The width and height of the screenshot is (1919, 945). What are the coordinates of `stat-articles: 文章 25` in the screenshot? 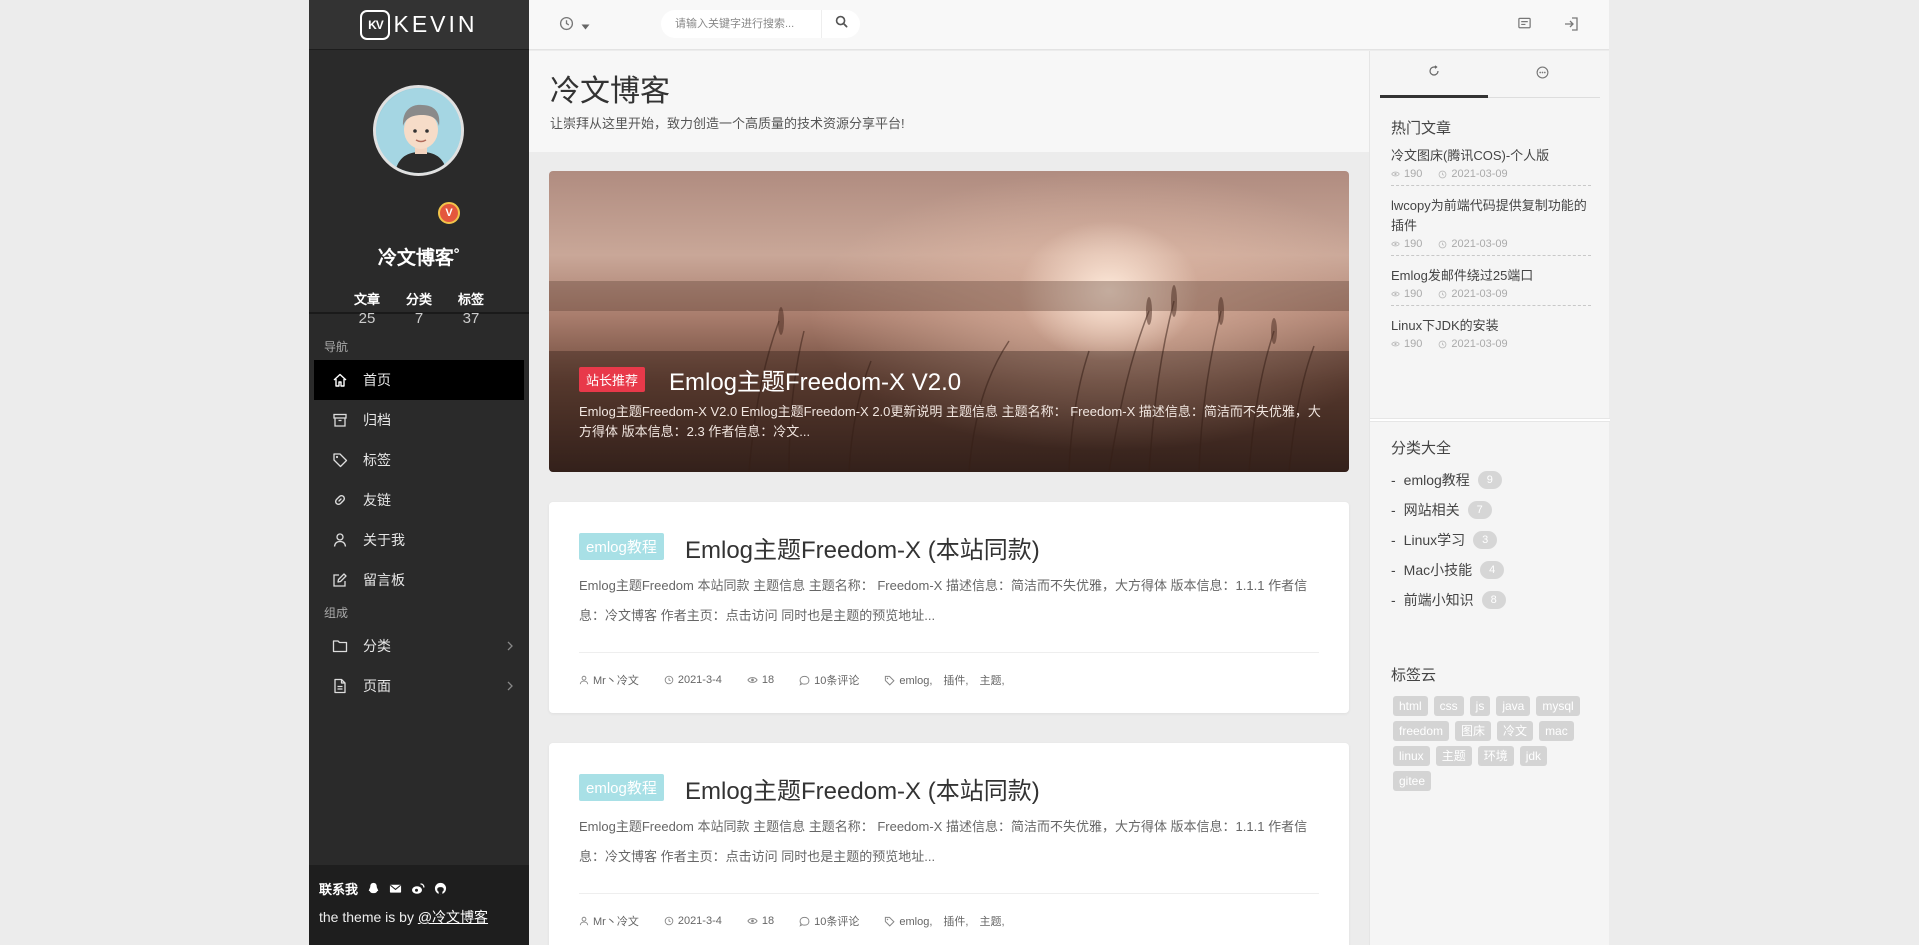 It's located at (367, 308).